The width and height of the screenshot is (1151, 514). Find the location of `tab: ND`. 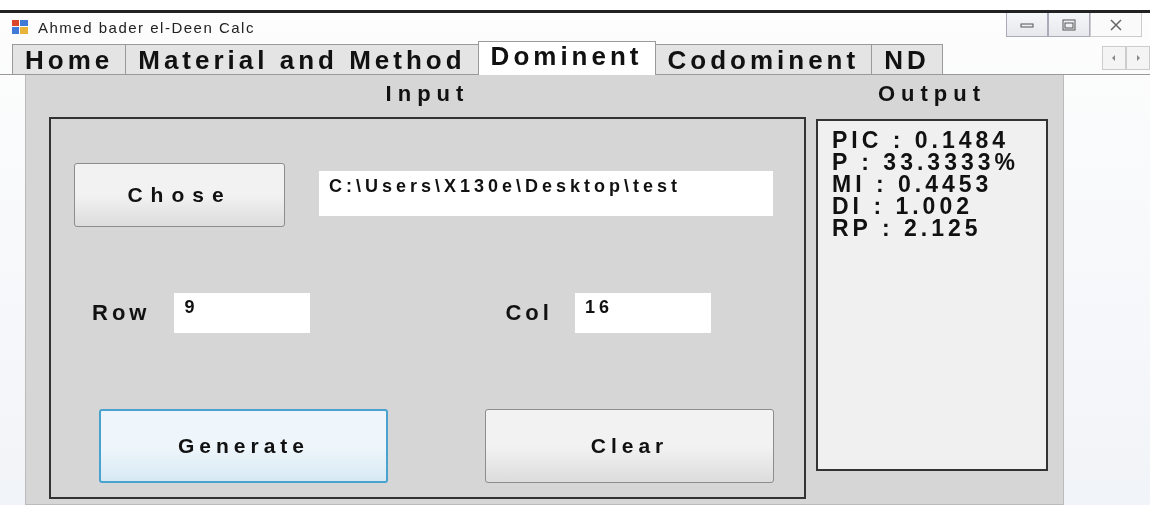

tab: ND is located at coordinates (907, 59).